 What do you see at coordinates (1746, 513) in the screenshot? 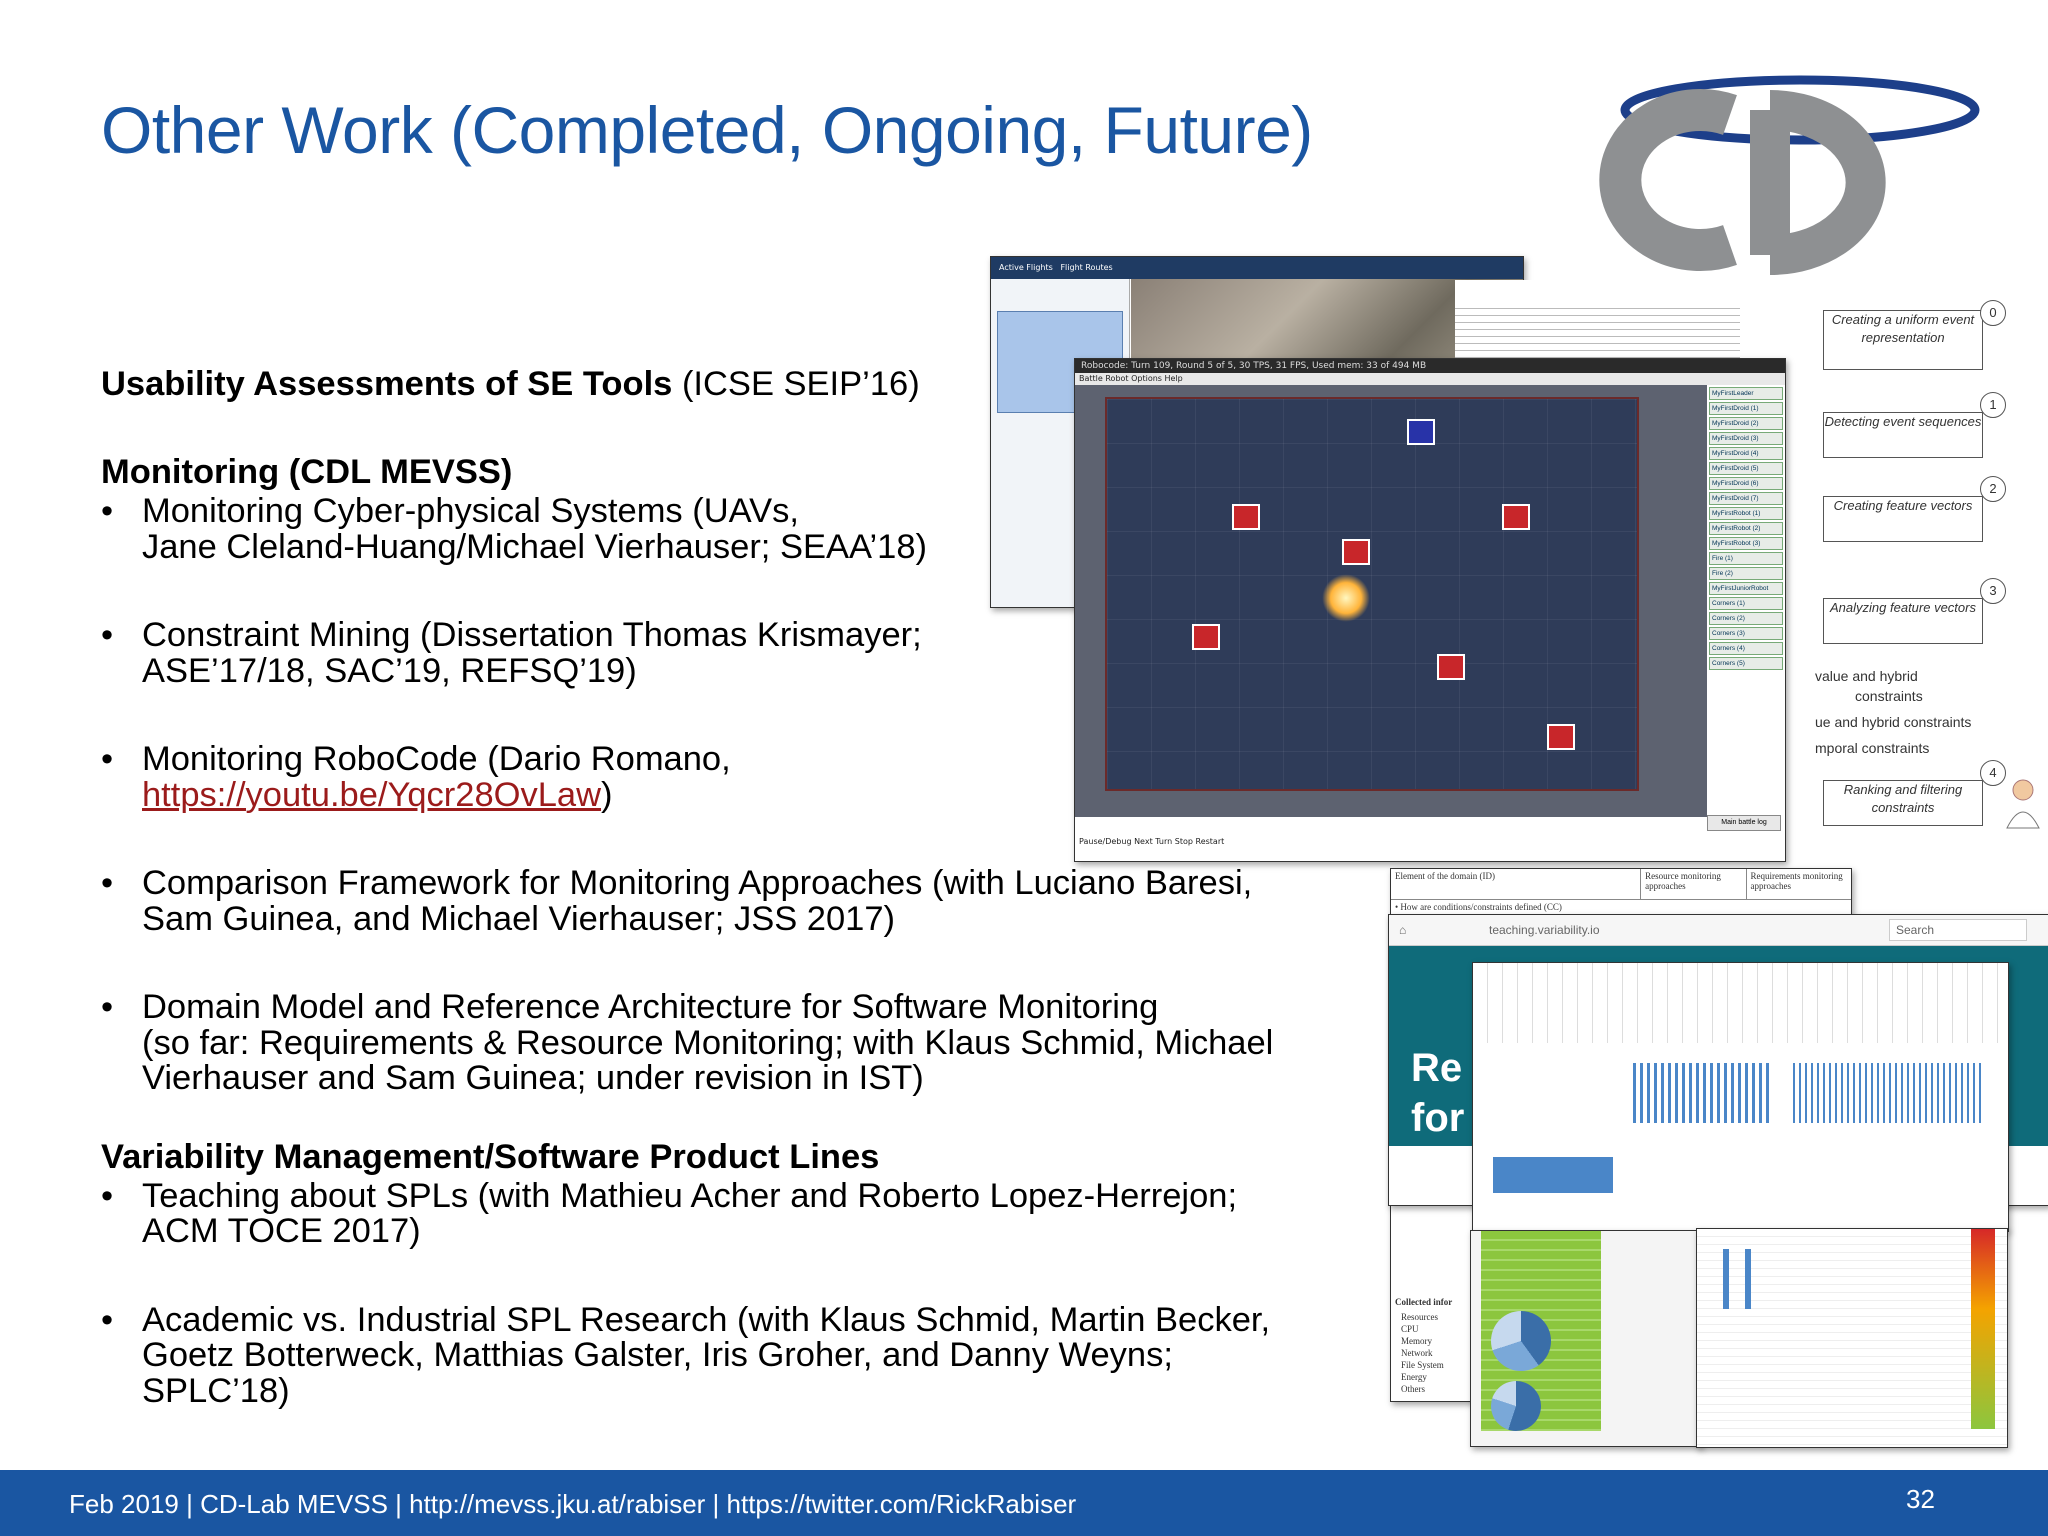
I see `robot-entry: MyFirstRobot (1)` at bounding box center [1746, 513].